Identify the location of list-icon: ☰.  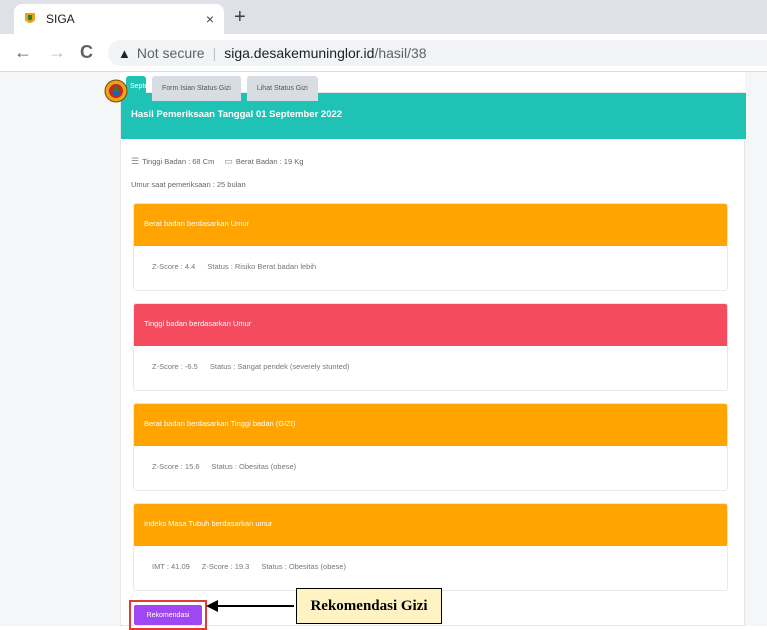
(135, 161).